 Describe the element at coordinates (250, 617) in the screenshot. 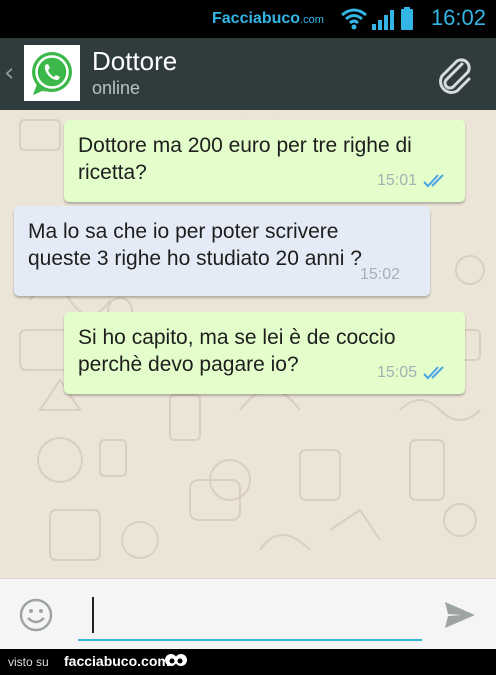

I see `message-input` at that location.